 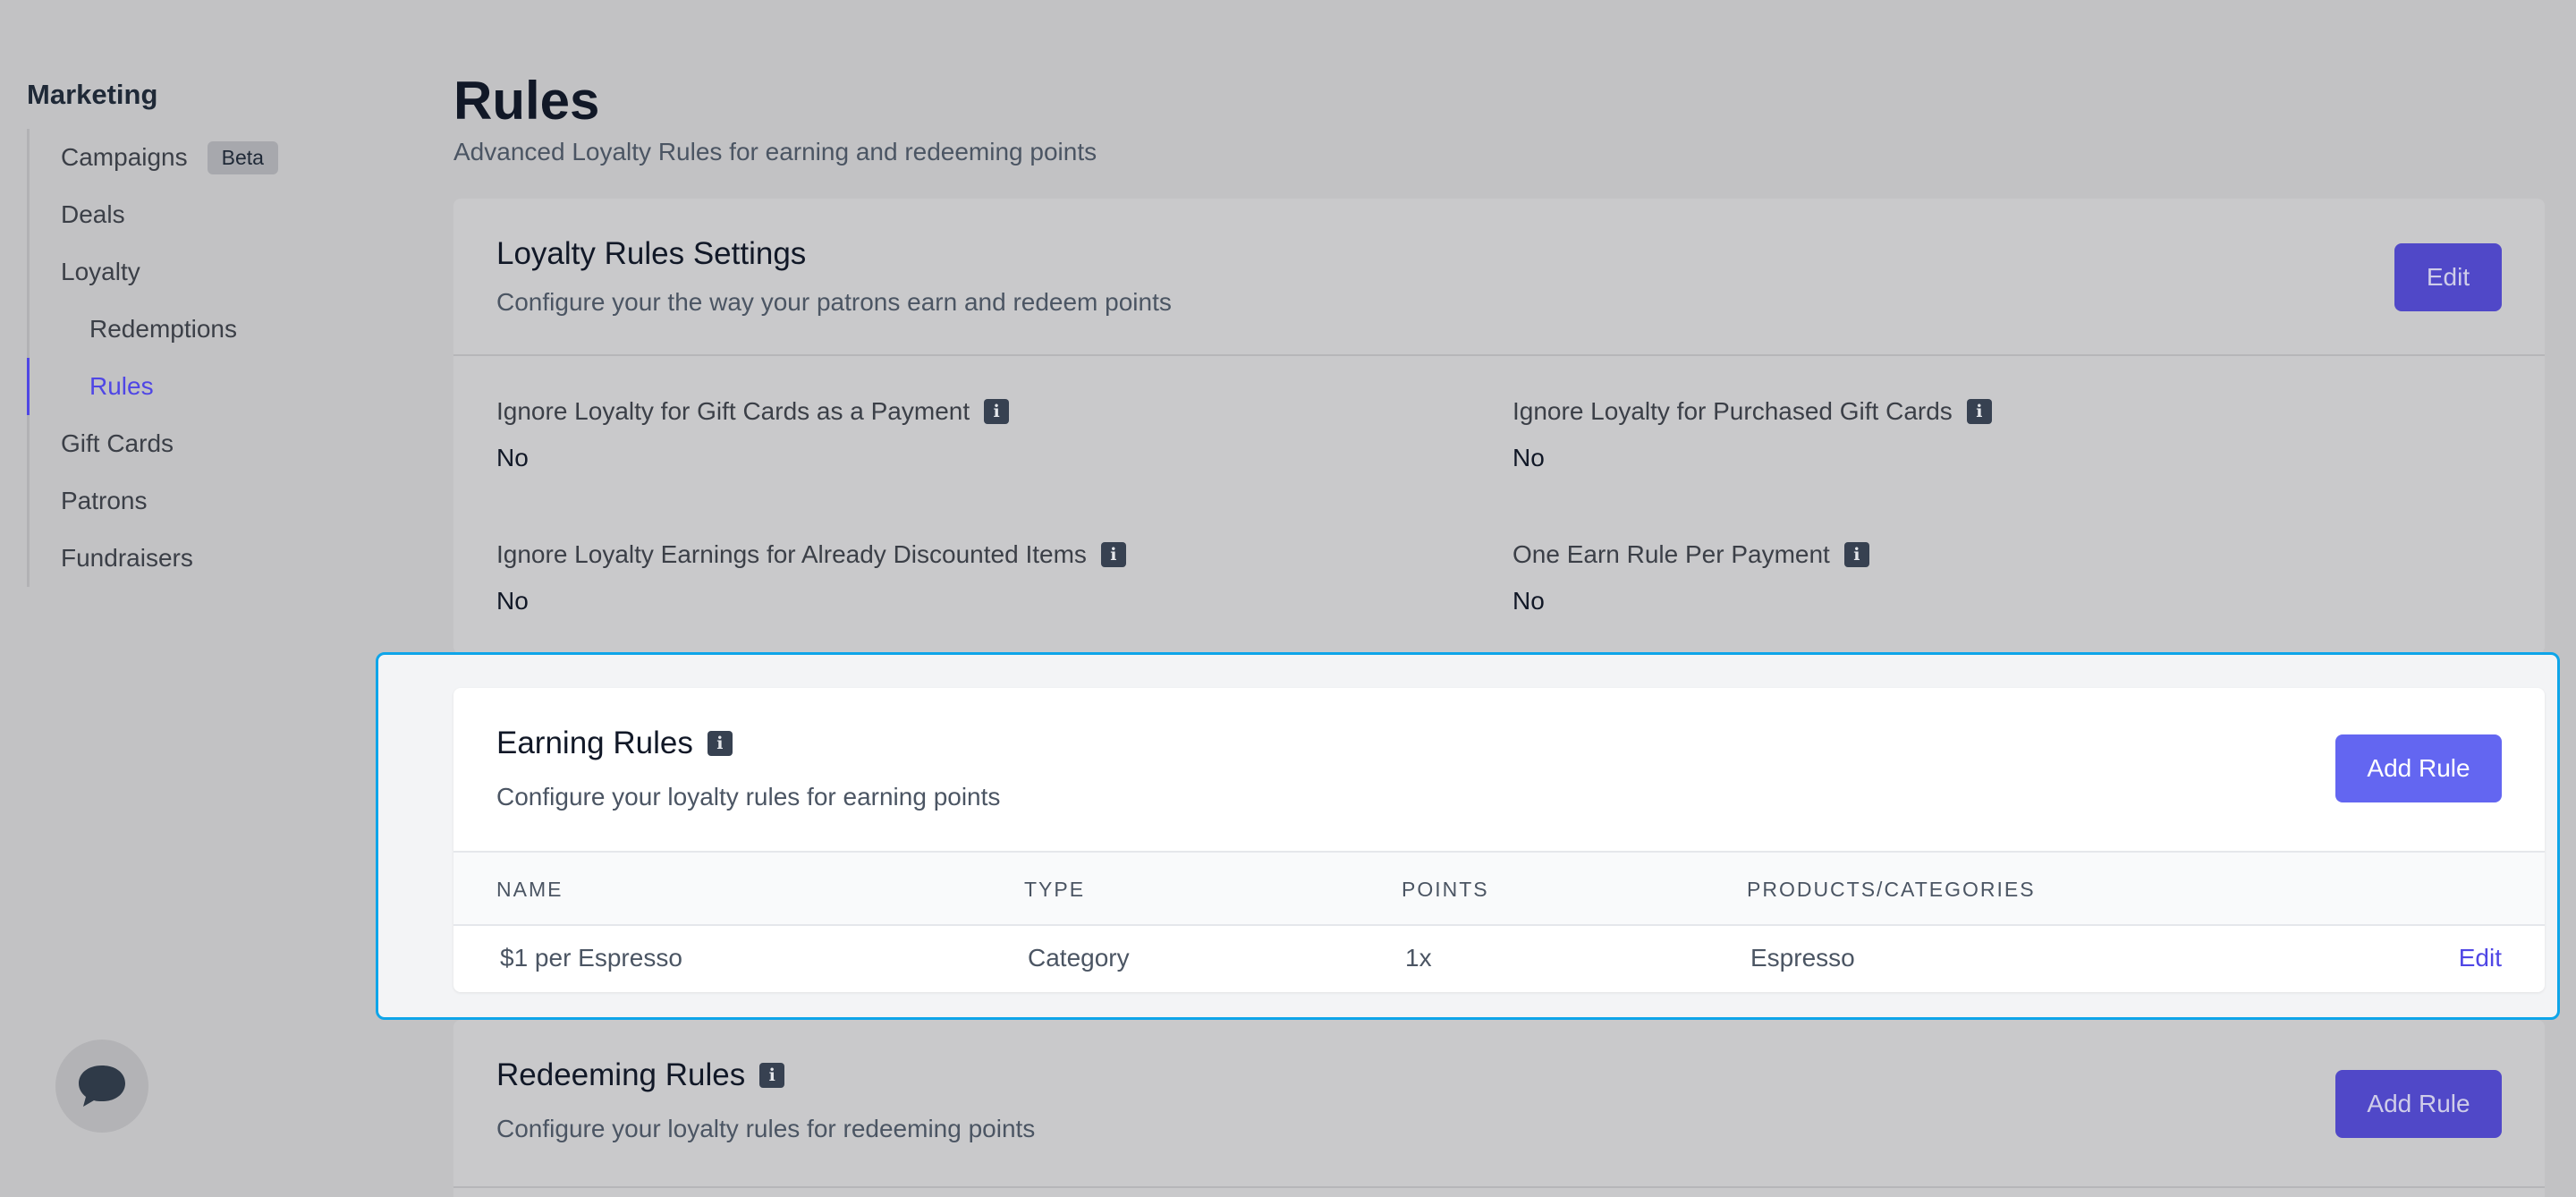 I want to click on page-title: Rules, so click(x=526, y=101).